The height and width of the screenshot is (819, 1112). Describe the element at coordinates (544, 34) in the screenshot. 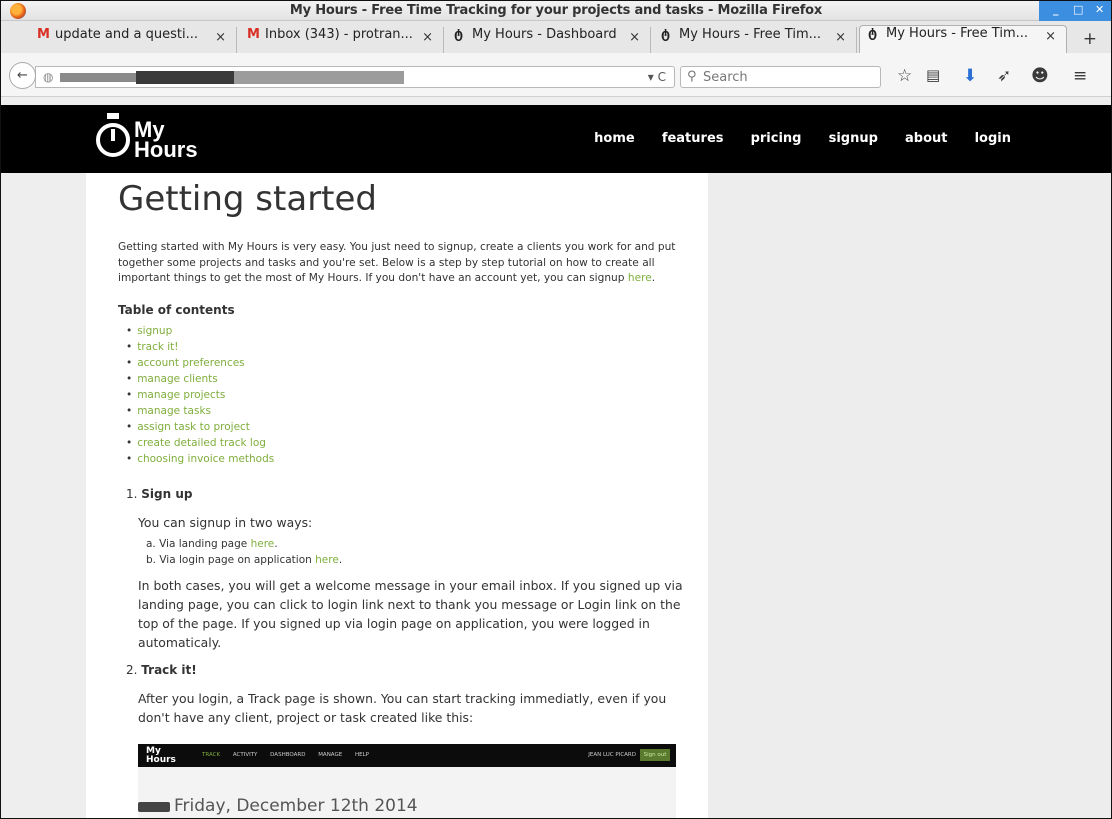

I see `tab-label: My Hours - Dashboard` at that location.